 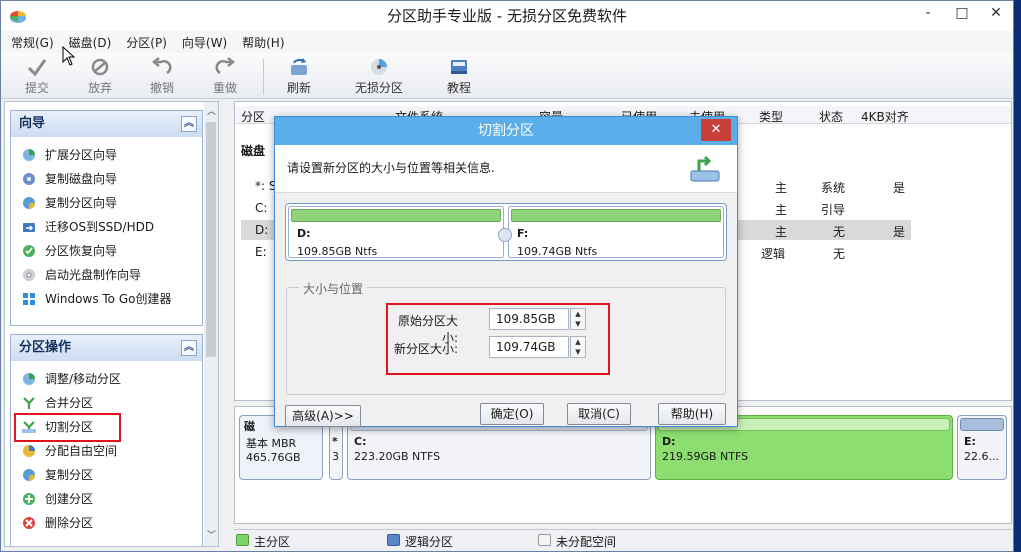 I want to click on wizard-item-migrate-os: 迁移OS到SSD/HDD, so click(x=106, y=227).